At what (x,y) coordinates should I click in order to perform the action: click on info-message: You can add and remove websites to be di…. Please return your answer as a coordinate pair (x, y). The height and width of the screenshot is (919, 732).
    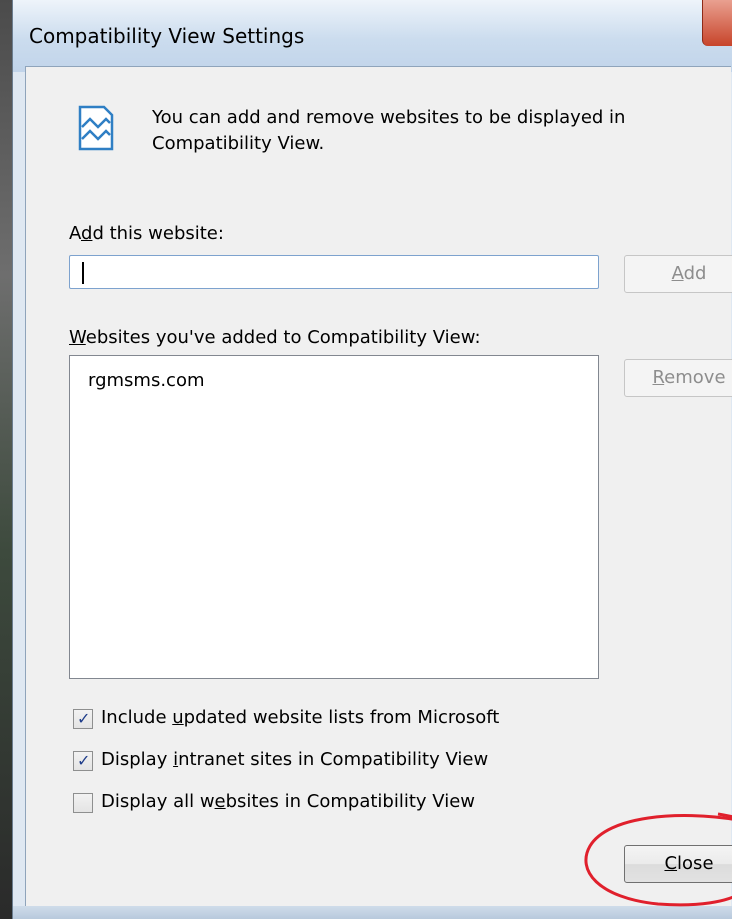
    Looking at the image, I should click on (389, 130).